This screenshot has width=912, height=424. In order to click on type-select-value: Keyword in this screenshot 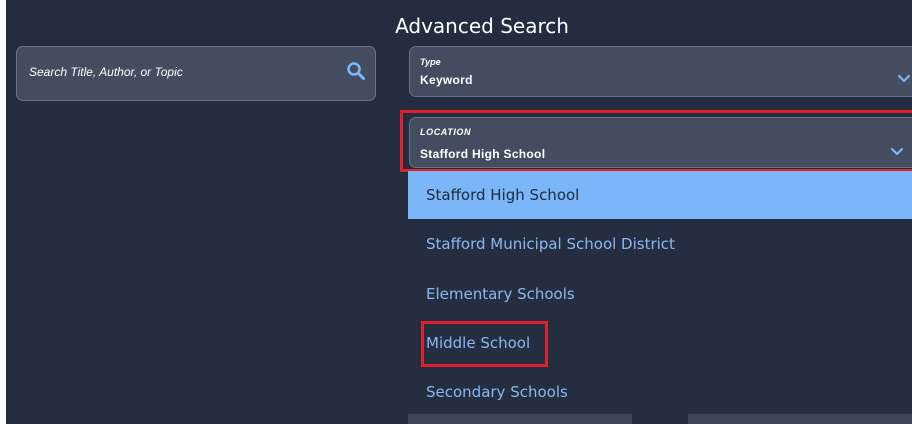, I will do `click(446, 80)`.